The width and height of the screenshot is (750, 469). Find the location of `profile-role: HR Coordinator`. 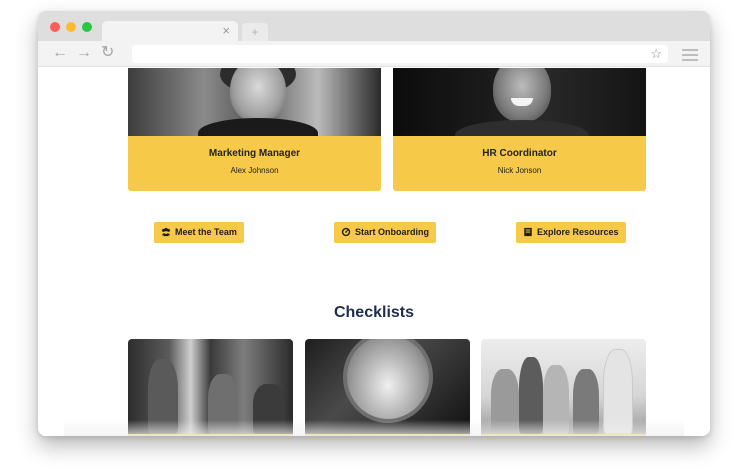

profile-role: HR Coordinator is located at coordinates (519, 153).